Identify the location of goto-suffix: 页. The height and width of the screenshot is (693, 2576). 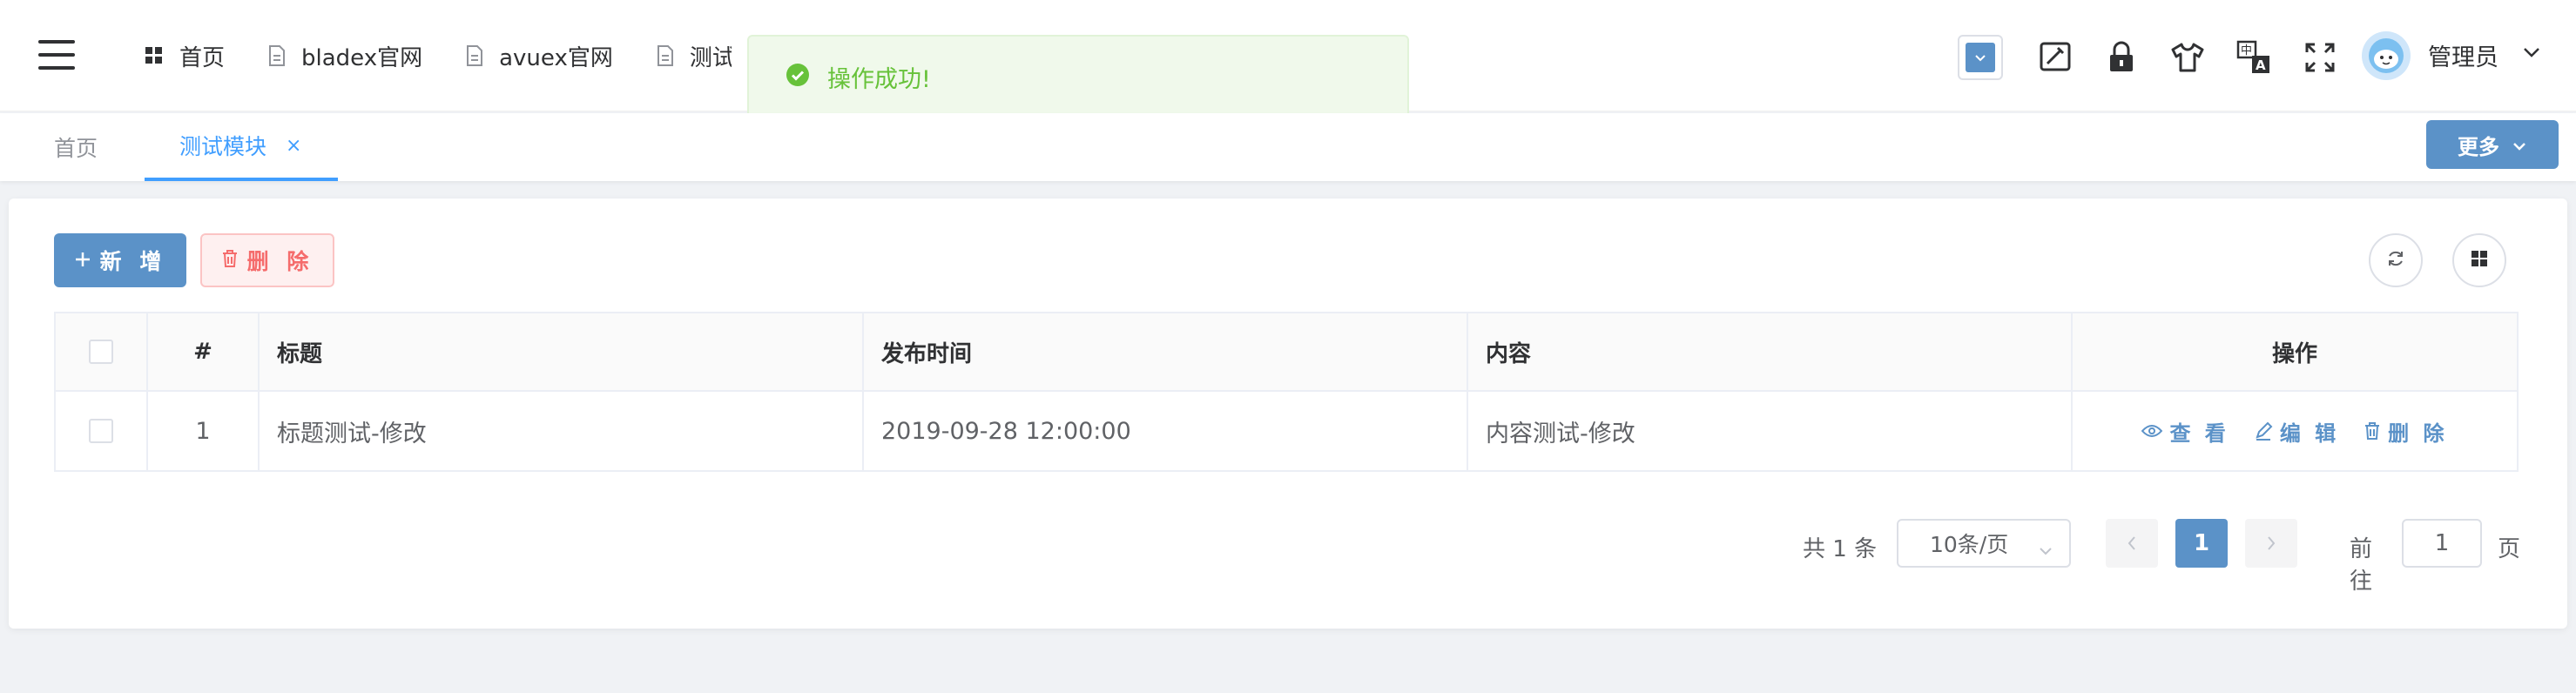
(2509, 549).